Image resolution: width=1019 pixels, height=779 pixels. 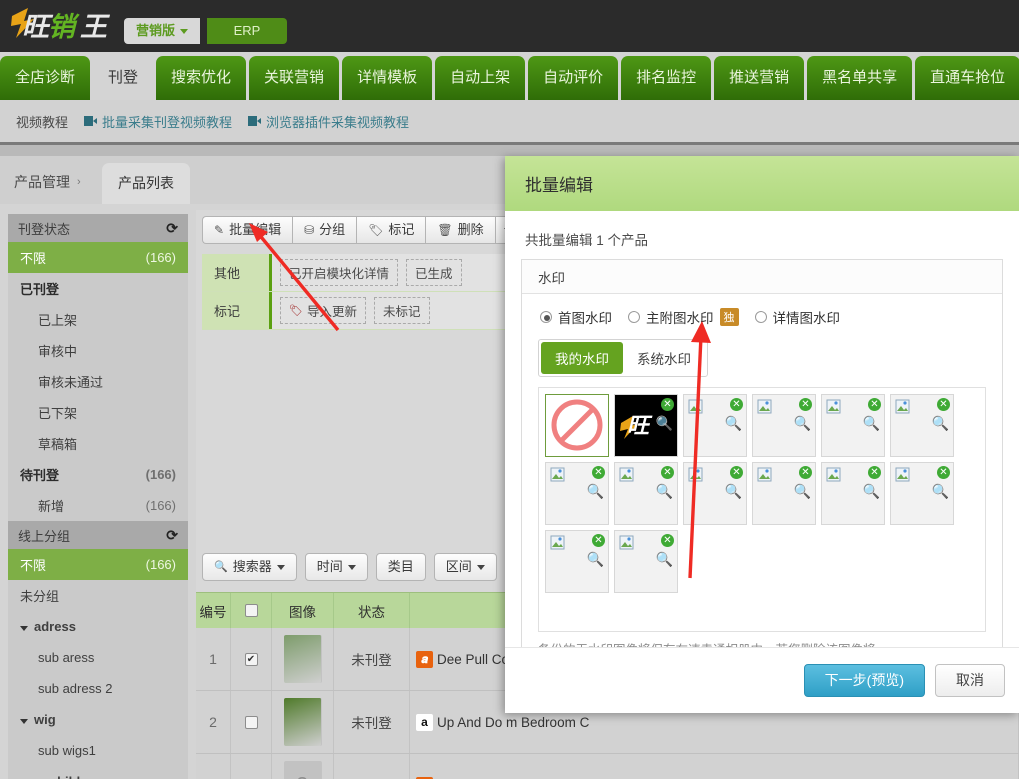 What do you see at coordinates (577, 493) in the screenshot?
I see `watermark-thumbnail-6: ✕ 🔍` at bounding box center [577, 493].